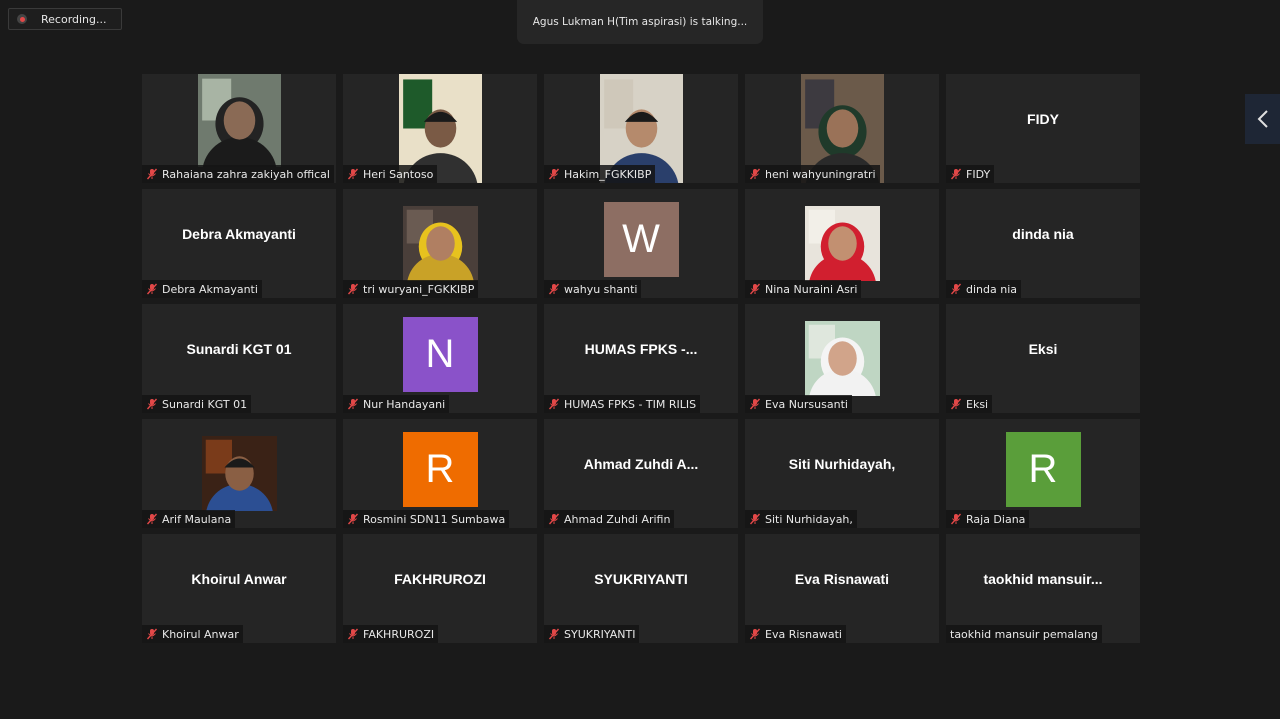 Image resolution: width=1280 pixels, height=719 pixels. What do you see at coordinates (641, 239) in the screenshot?
I see `participant-avatar: W` at bounding box center [641, 239].